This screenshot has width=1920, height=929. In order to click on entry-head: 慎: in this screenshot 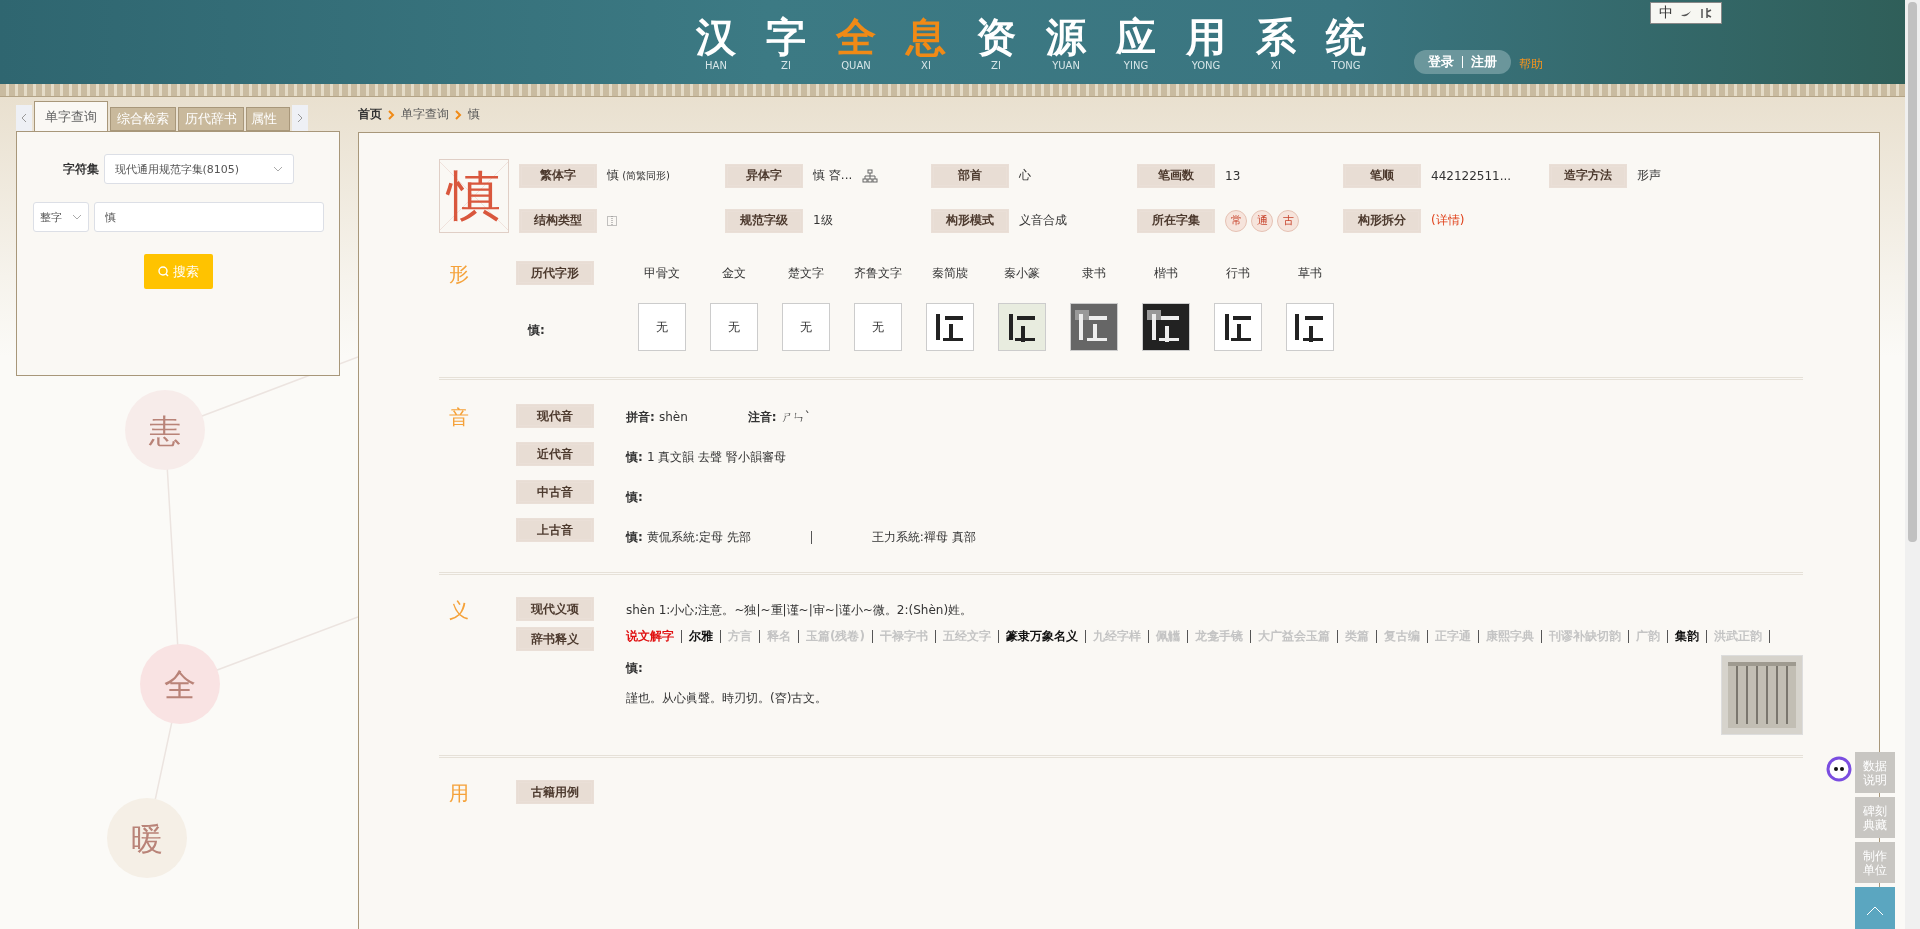, I will do `click(635, 668)`.